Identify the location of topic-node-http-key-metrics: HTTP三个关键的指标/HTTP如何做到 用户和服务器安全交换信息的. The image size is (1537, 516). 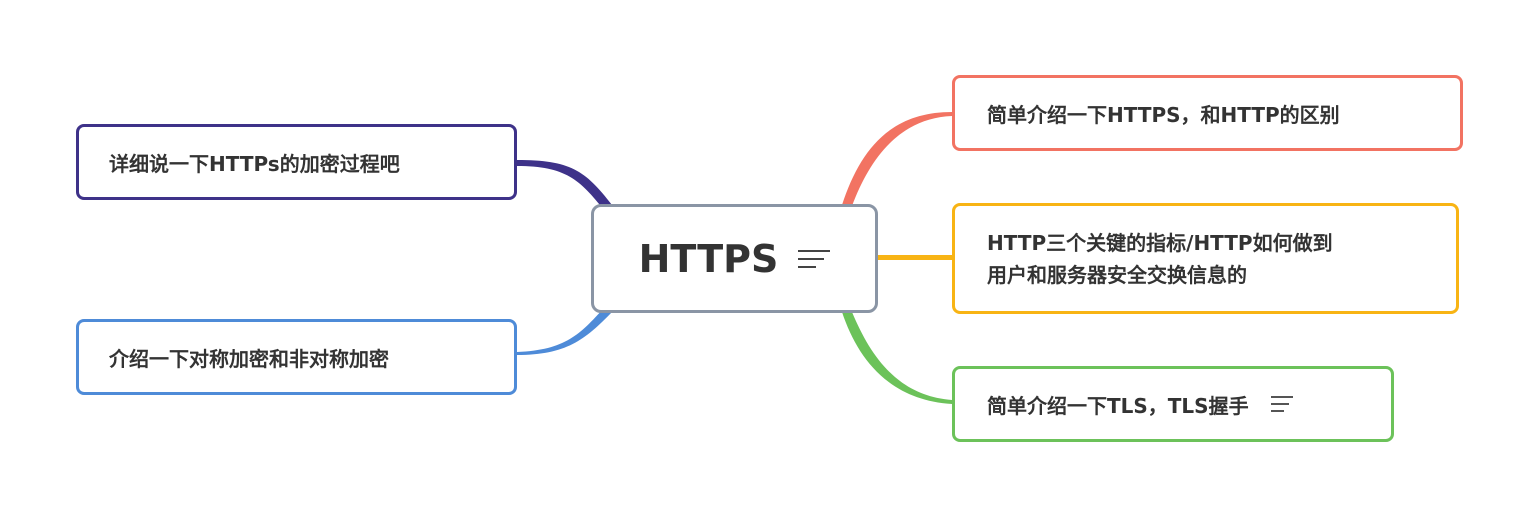
(1205, 258).